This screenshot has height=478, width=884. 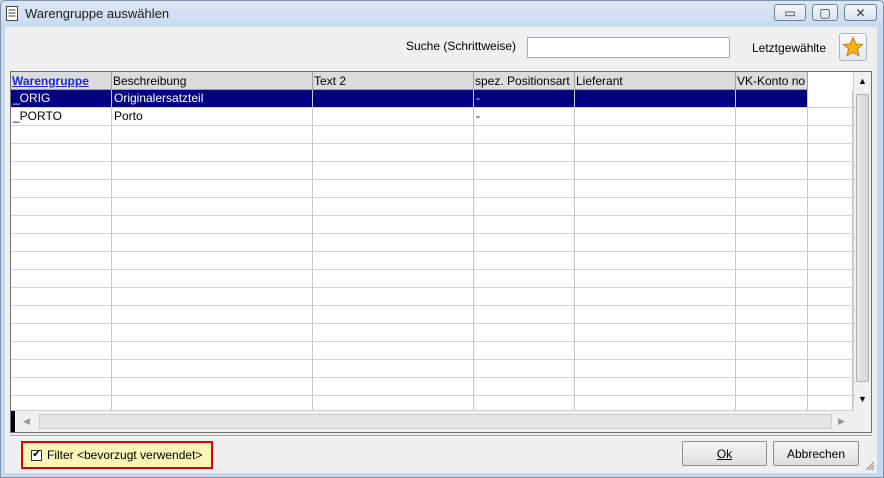 I want to click on table-cell: Originalersatzteil, so click(x=212, y=99).